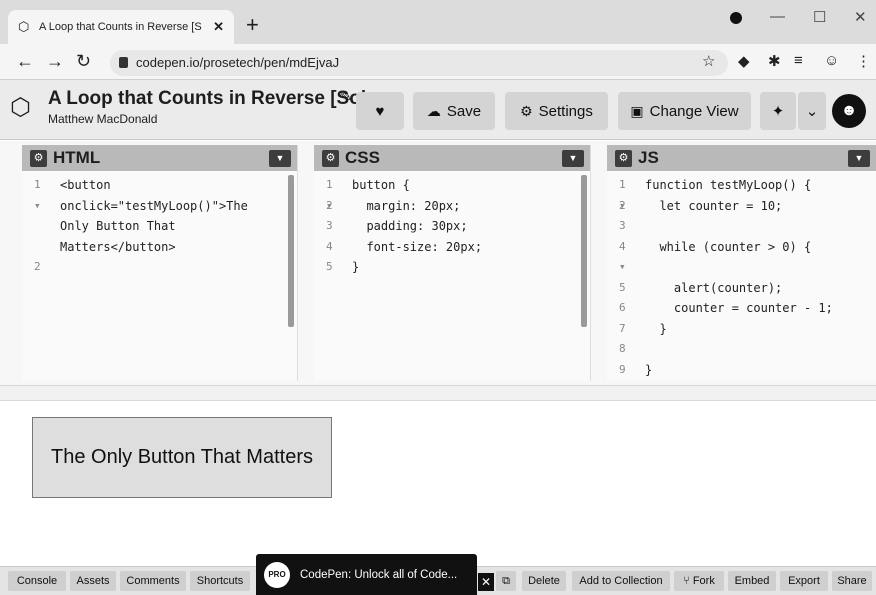  I want to click on code-text: <button, so click(85, 185).